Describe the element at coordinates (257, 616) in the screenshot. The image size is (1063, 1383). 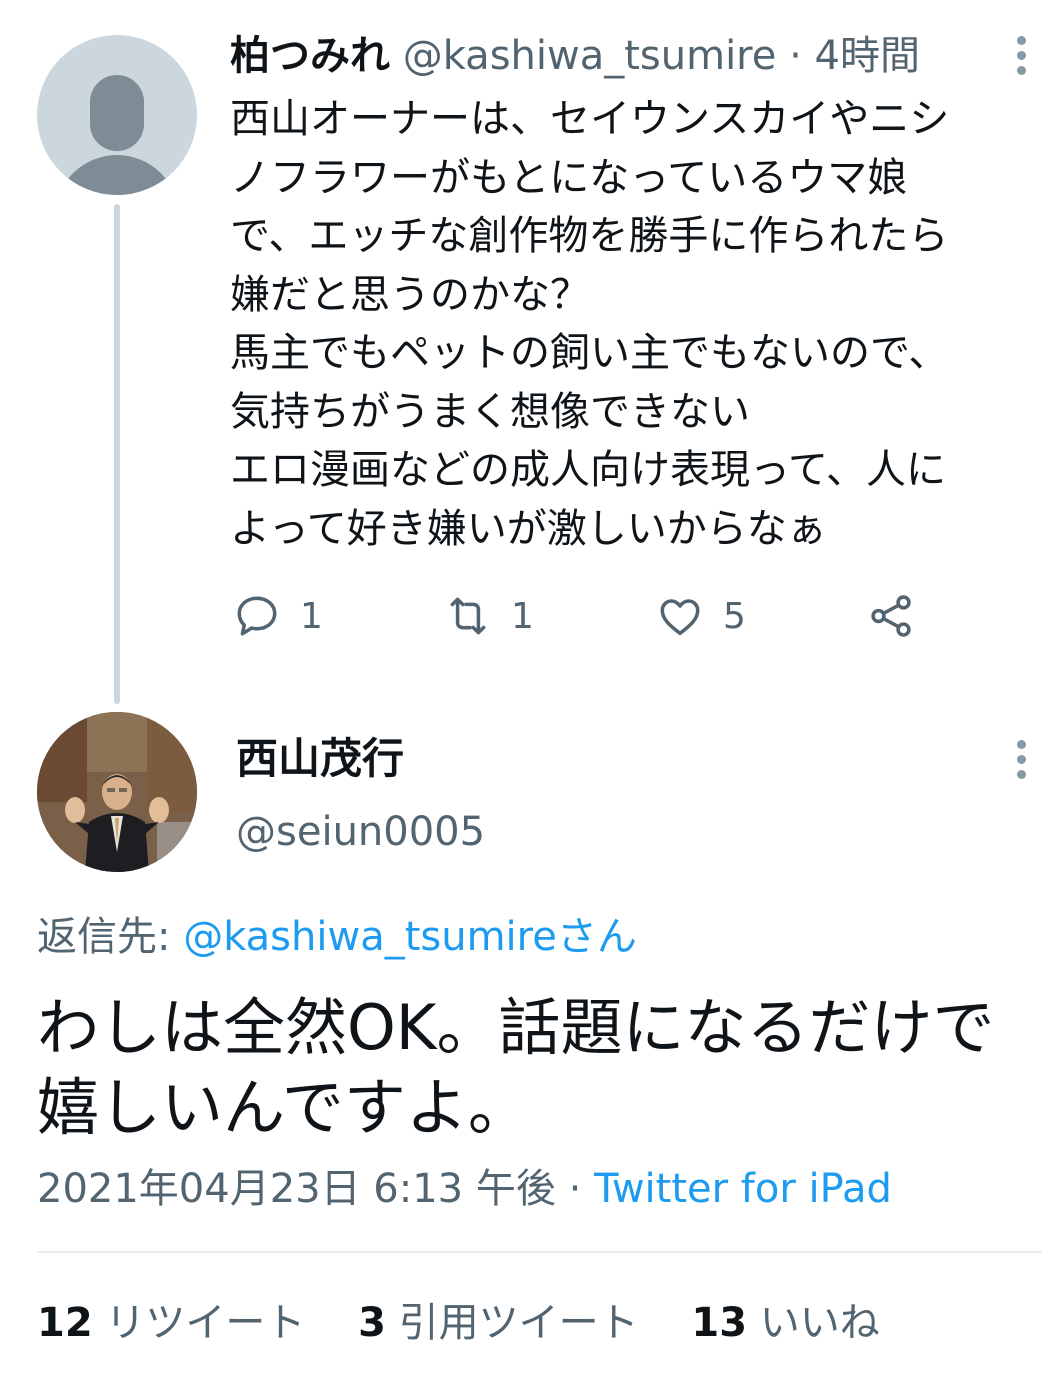
I see `reply-icon` at that location.